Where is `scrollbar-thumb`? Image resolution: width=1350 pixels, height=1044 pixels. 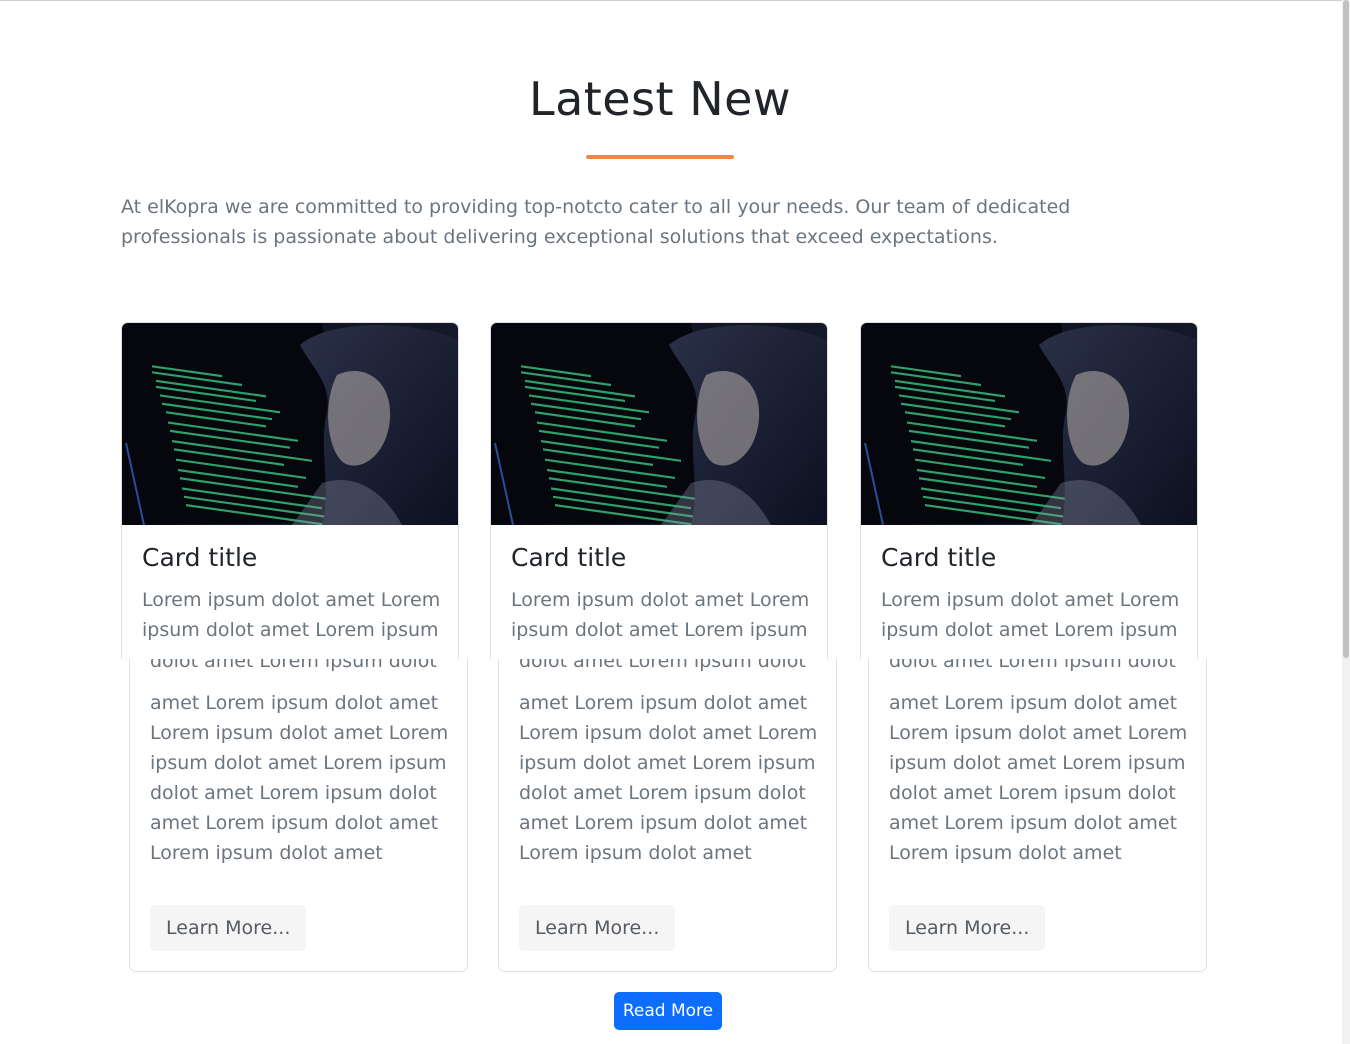 scrollbar-thumb is located at coordinates (1346, 329).